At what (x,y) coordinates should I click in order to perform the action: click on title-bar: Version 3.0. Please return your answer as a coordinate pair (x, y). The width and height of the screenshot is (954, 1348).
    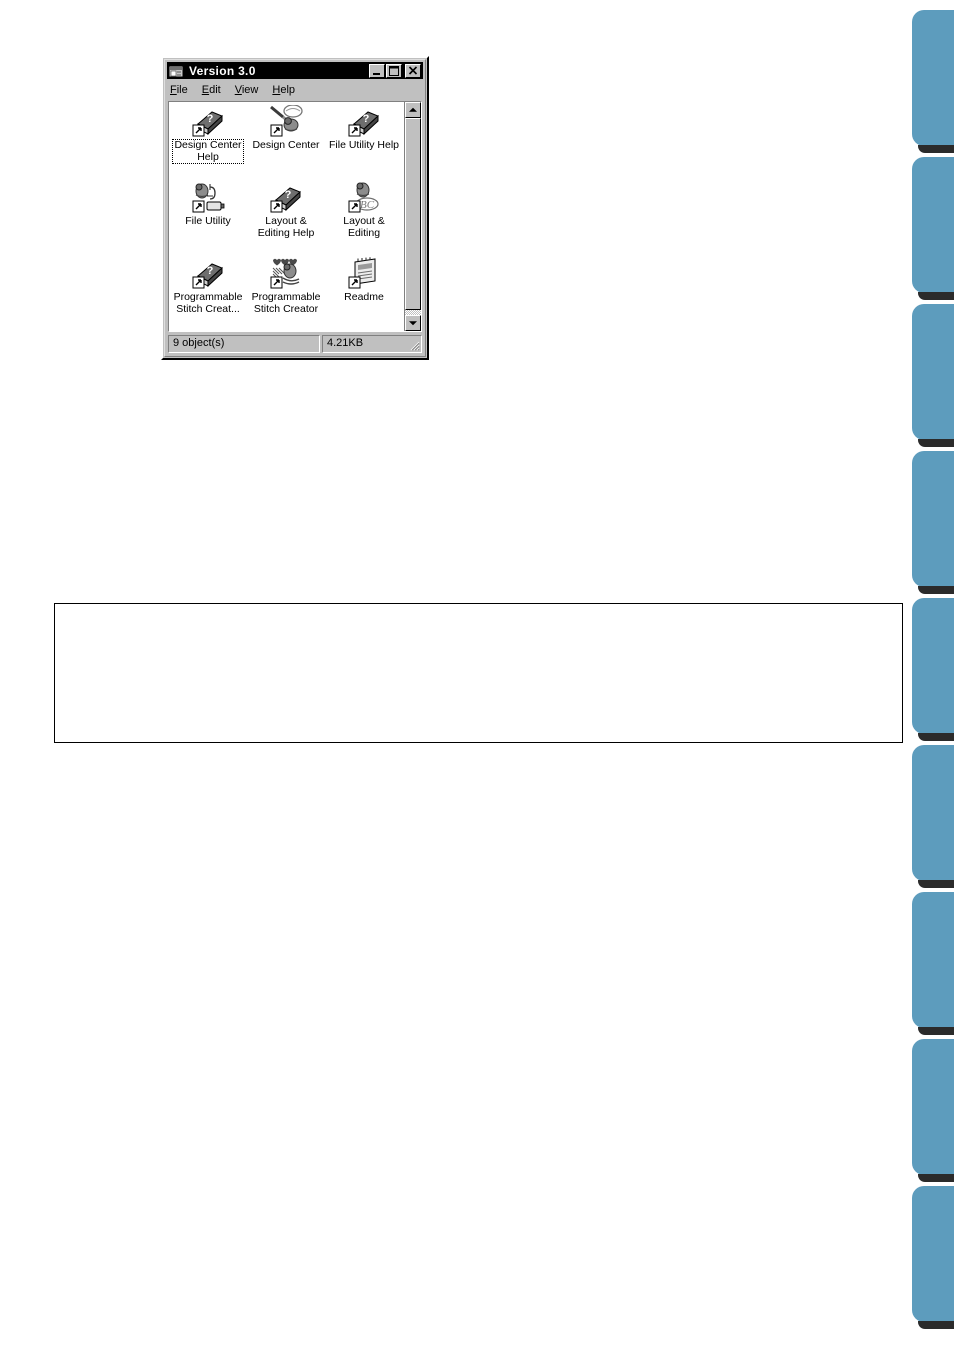
    Looking at the image, I should click on (295, 70).